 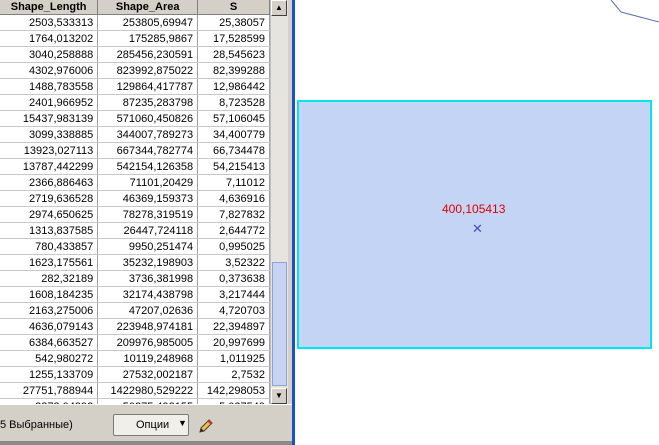 I want to click on cell-shape-area: 27532,002187, so click(x=148, y=374).